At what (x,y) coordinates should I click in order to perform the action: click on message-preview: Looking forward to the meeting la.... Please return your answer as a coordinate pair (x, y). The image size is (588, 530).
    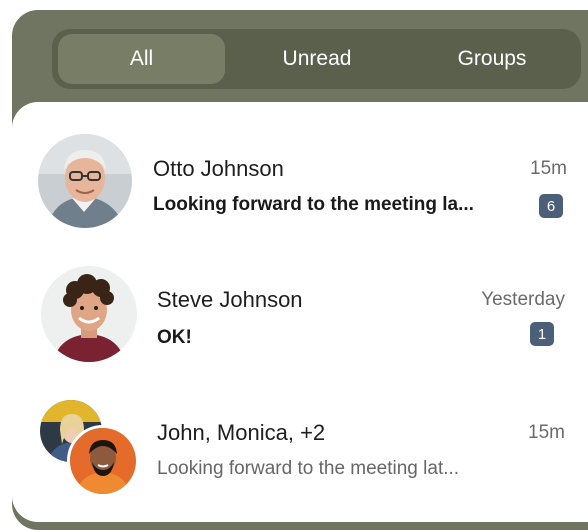
    Looking at the image, I should click on (313, 204).